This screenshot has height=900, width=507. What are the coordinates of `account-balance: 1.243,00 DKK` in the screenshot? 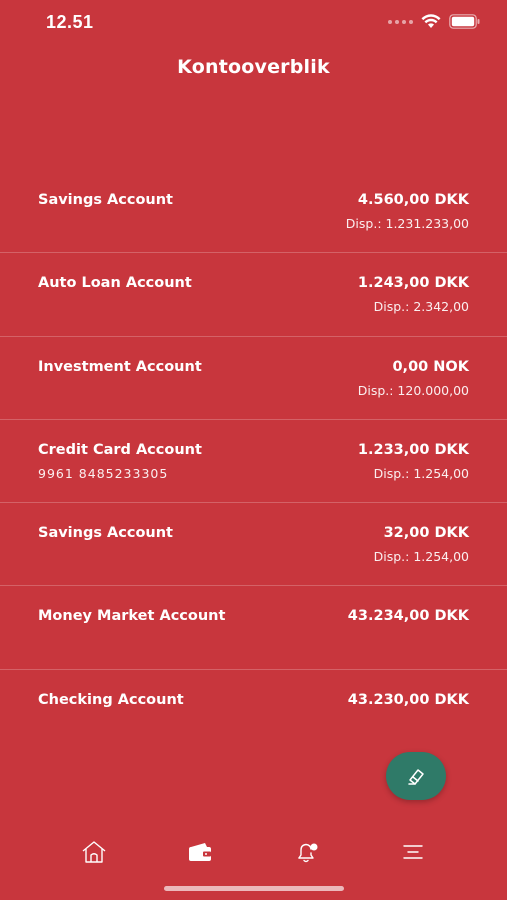 It's located at (413, 283).